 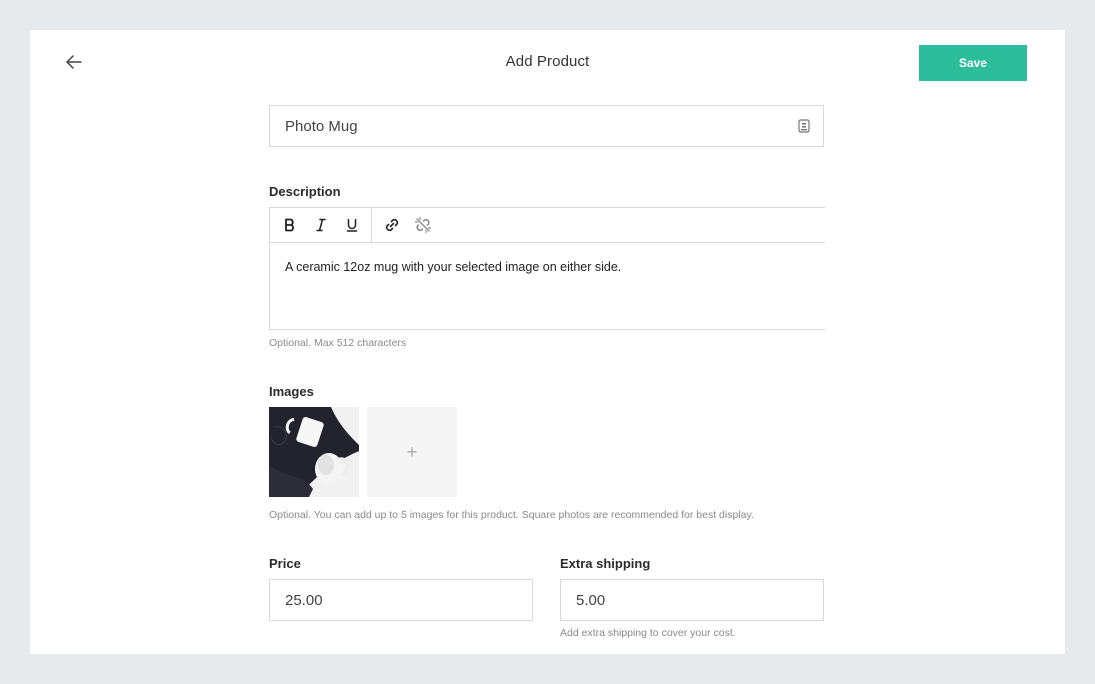 I want to click on product-name-field, so click(x=546, y=126).